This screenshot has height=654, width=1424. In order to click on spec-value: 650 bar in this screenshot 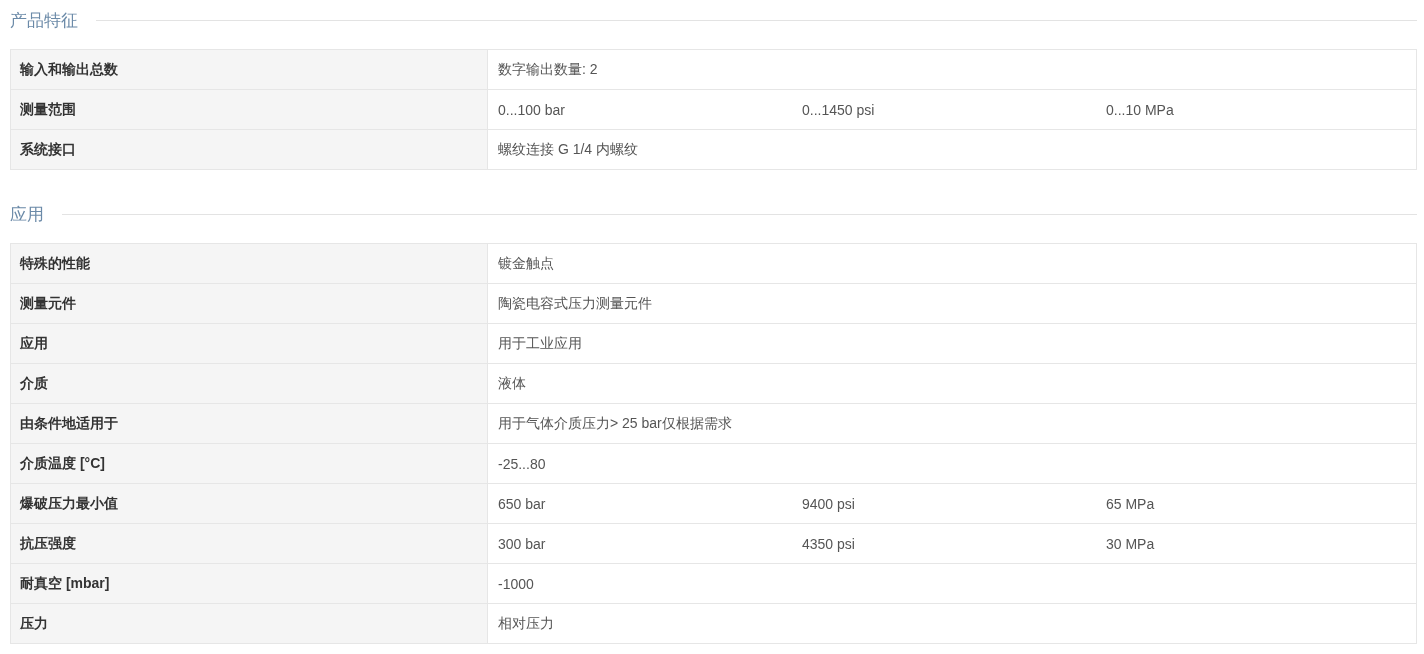, I will do `click(522, 503)`.